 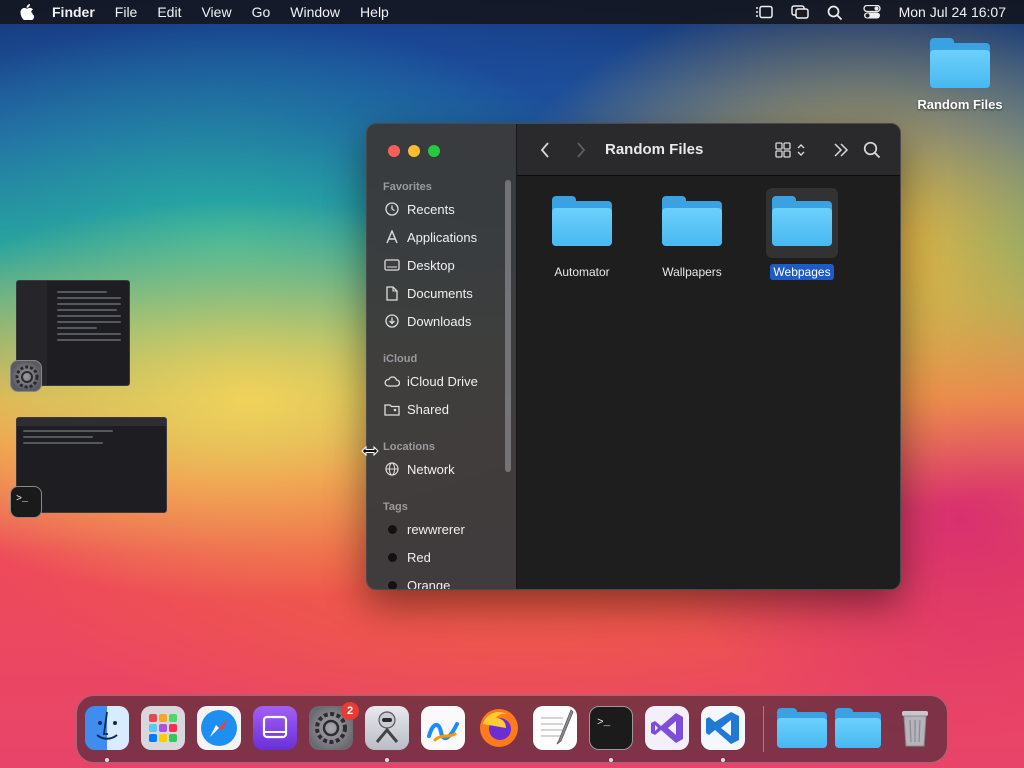 What do you see at coordinates (169, 12) in the screenshot?
I see `menu-edit: Edit` at bounding box center [169, 12].